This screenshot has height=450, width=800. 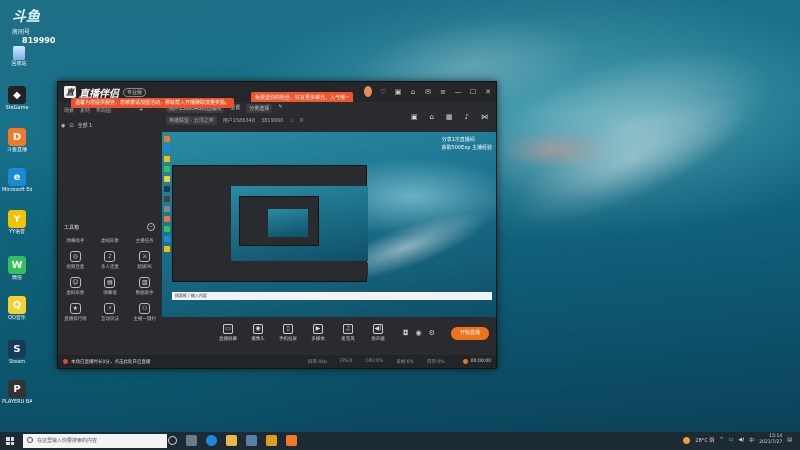 What do you see at coordinates (151, 227) in the screenshot?
I see `toolbox-collapse-icon: −` at bounding box center [151, 227].